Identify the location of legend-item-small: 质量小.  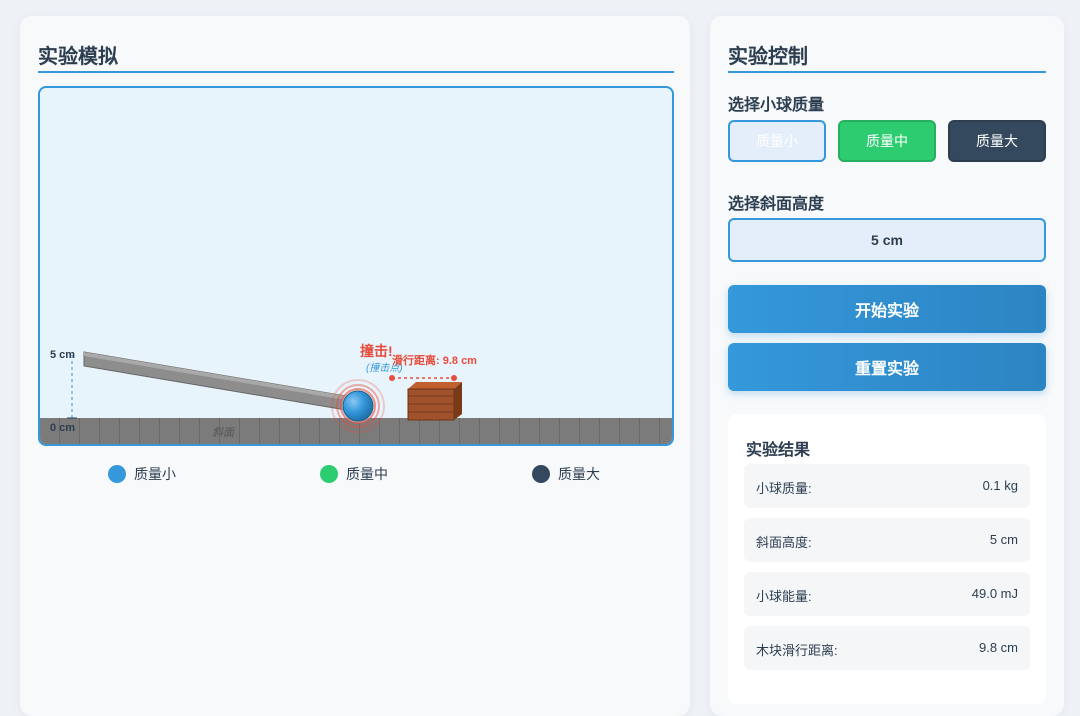
(142, 474).